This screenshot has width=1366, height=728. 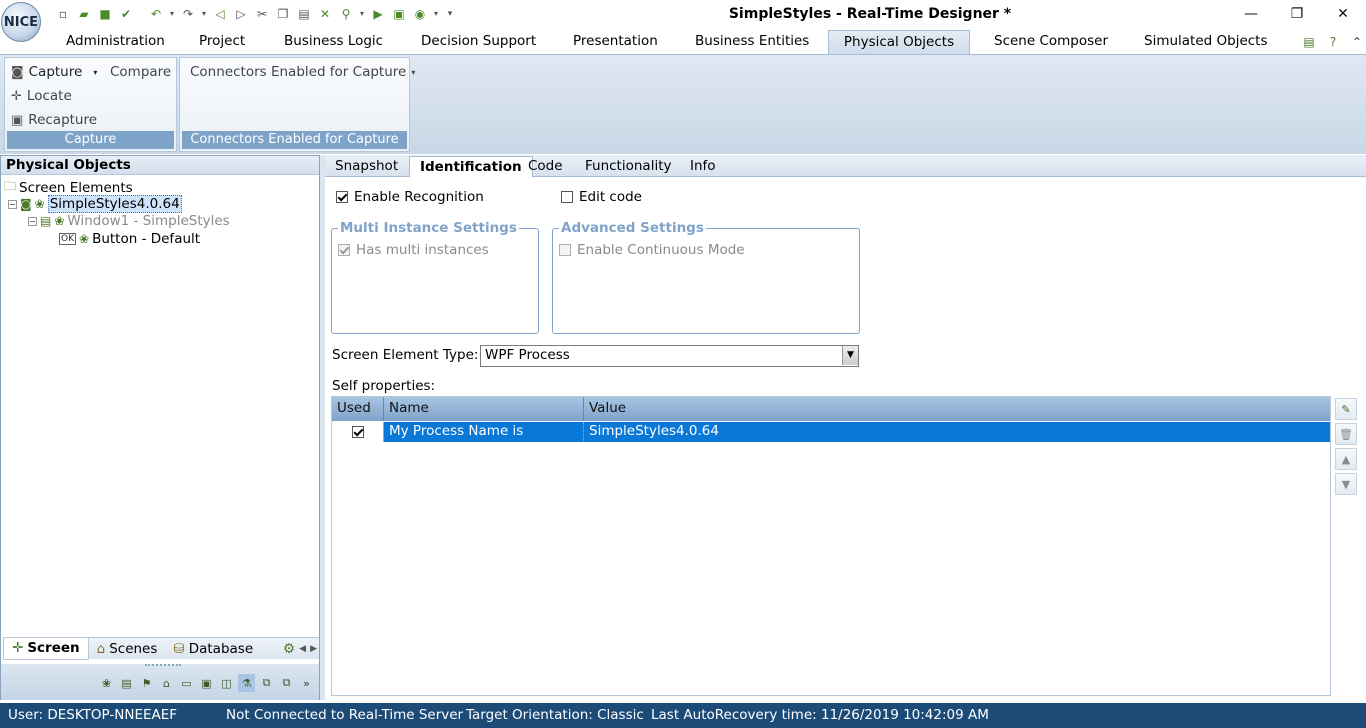 I want to click on grip-handle, so click(x=163, y=666).